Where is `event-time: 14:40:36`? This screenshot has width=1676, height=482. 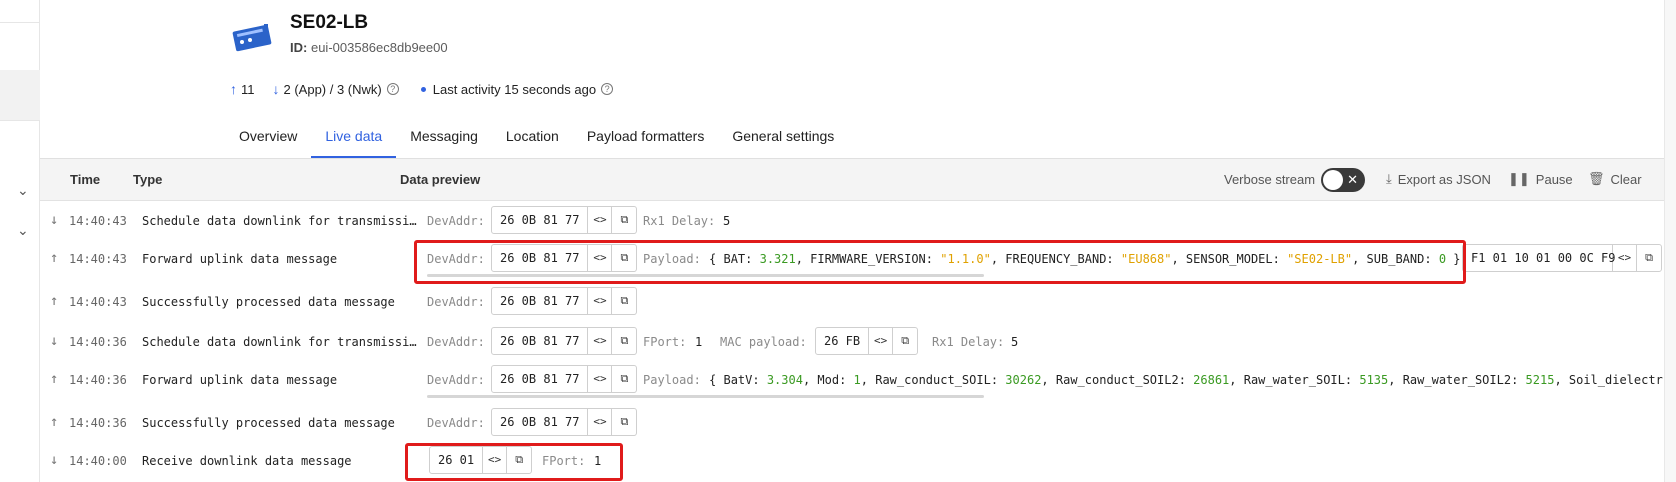 event-time: 14:40:36 is located at coordinates (98, 380).